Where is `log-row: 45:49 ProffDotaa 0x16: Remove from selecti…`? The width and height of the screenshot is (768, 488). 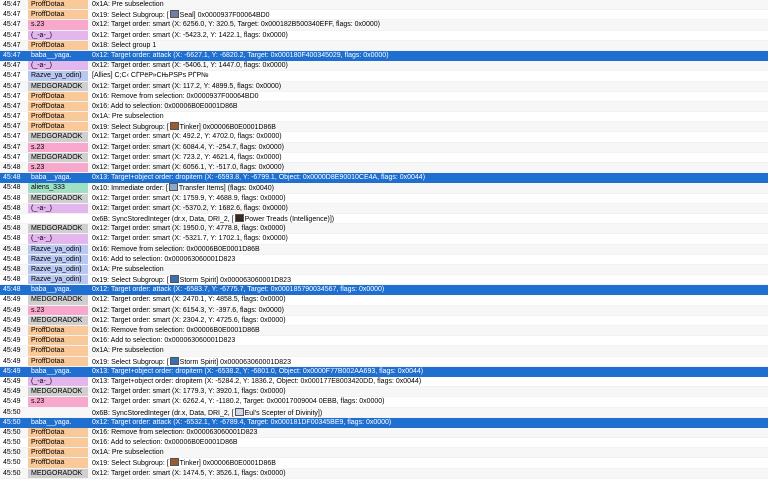 log-row: 45:49 ProffDotaa 0x16: Remove from selecti… is located at coordinates (384, 331).